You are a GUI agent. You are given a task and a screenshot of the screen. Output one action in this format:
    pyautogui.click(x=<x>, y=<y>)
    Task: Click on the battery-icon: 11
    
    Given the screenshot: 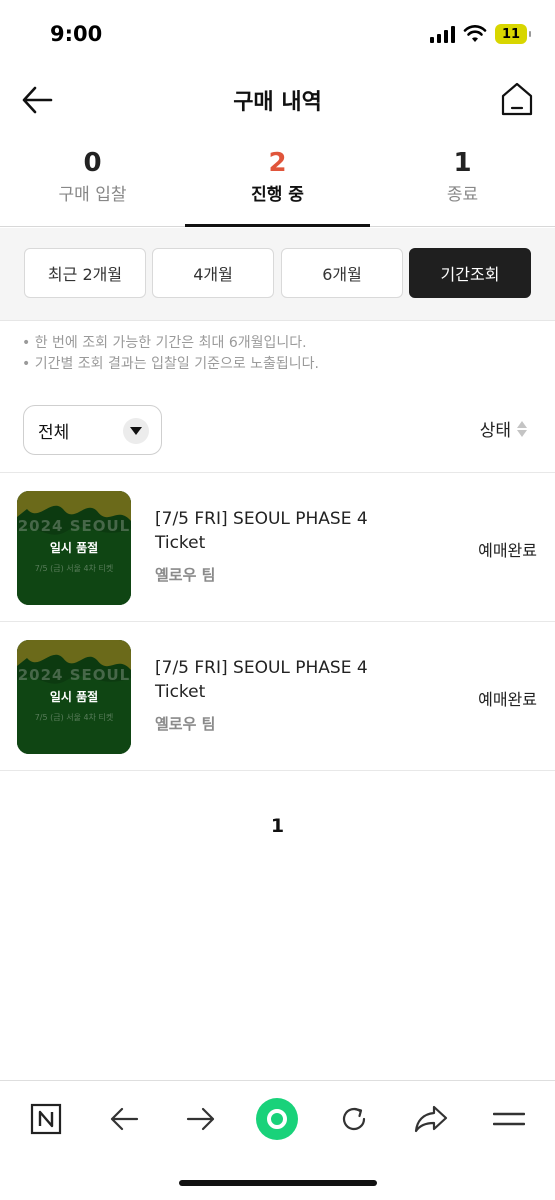 What is the action you would take?
    pyautogui.click(x=513, y=34)
    